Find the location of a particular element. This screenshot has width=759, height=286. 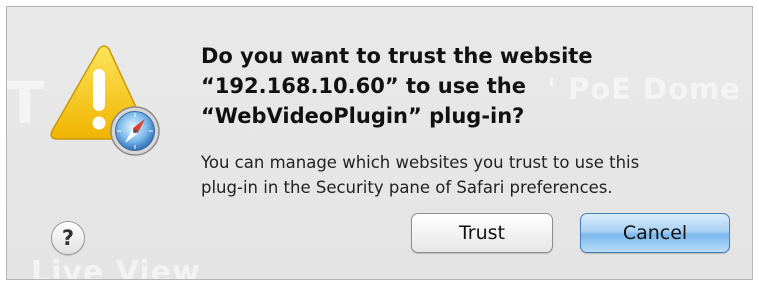

warning-triangle-icon is located at coordinates (105, 100).